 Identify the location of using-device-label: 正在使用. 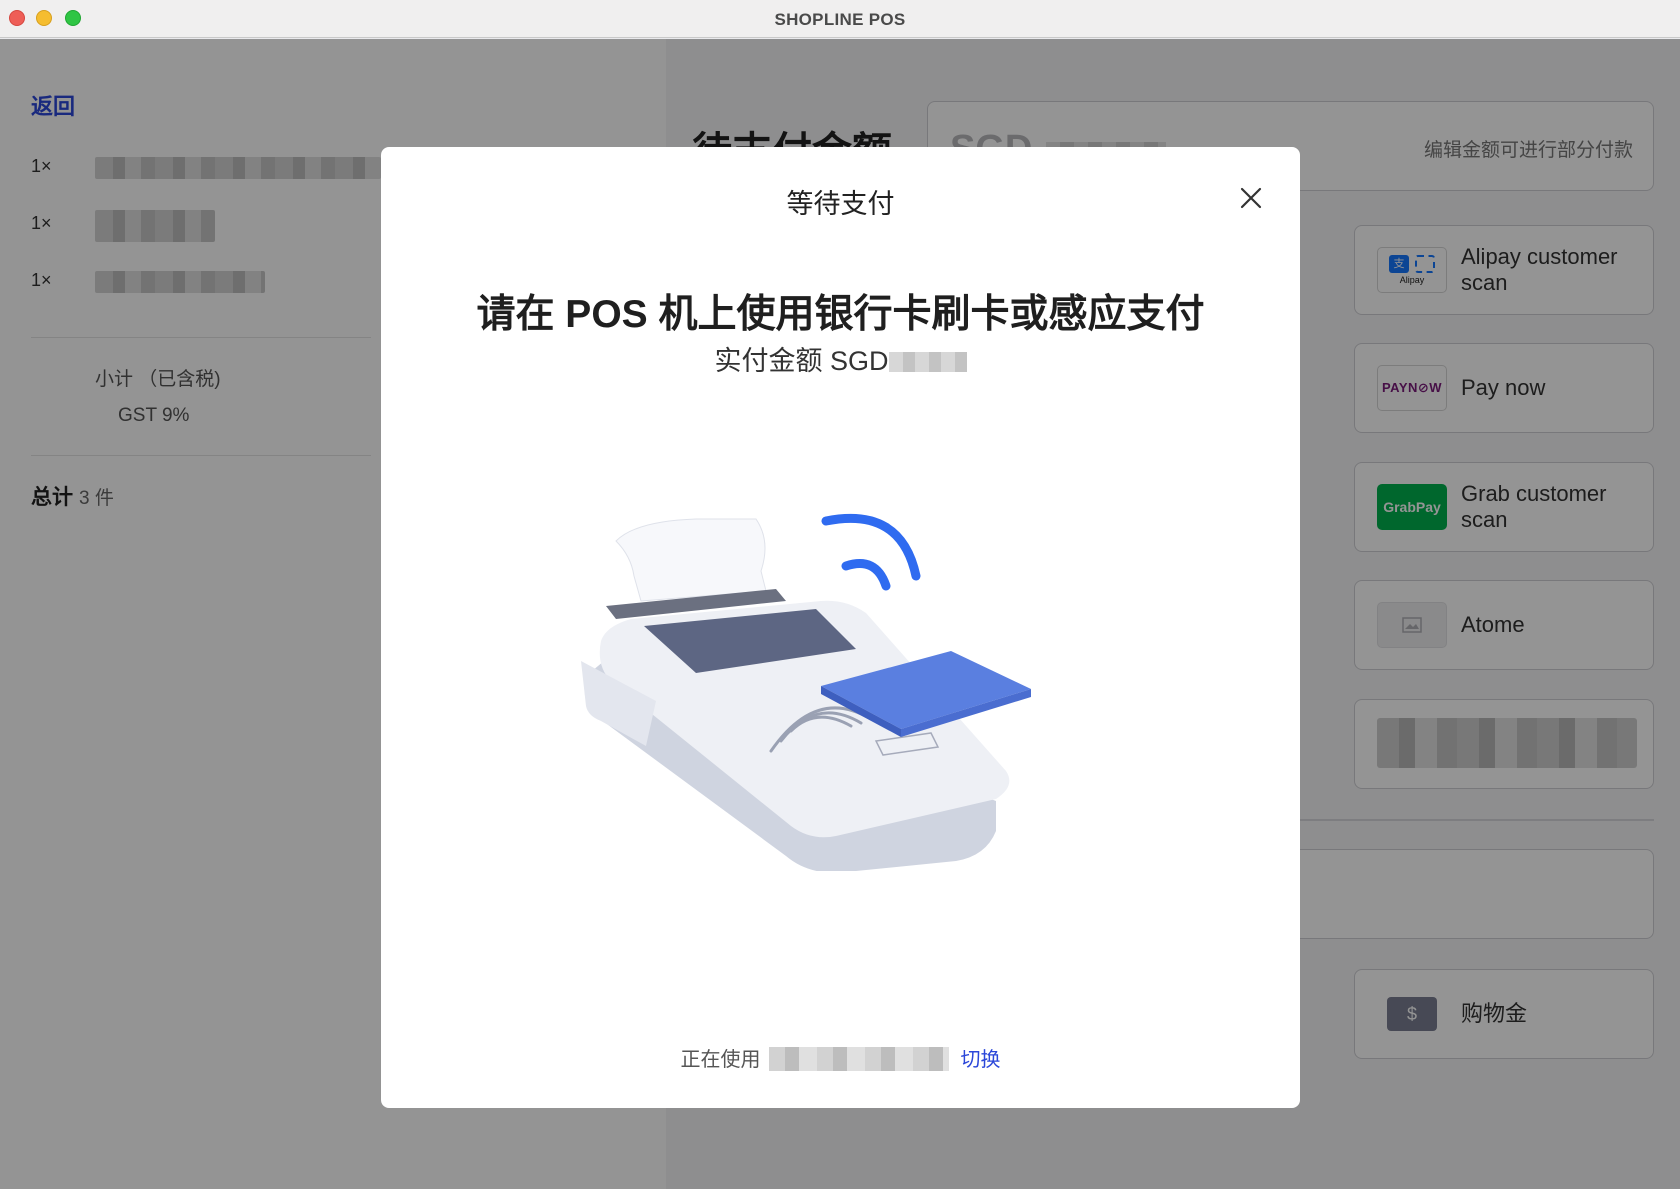
(720, 1060).